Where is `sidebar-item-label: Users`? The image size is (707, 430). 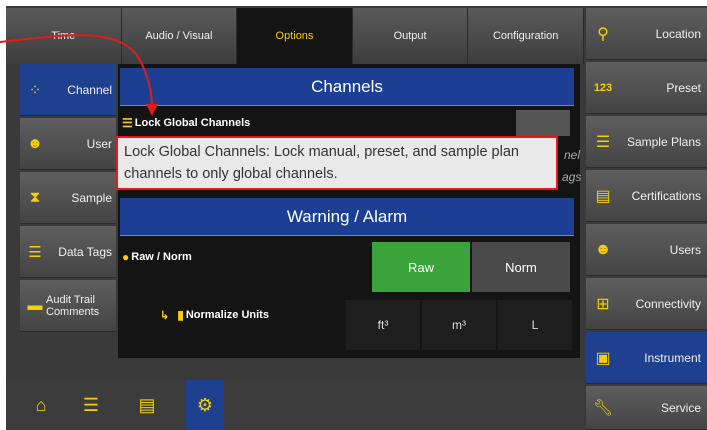 sidebar-item-label: Users is located at coordinates (685, 249).